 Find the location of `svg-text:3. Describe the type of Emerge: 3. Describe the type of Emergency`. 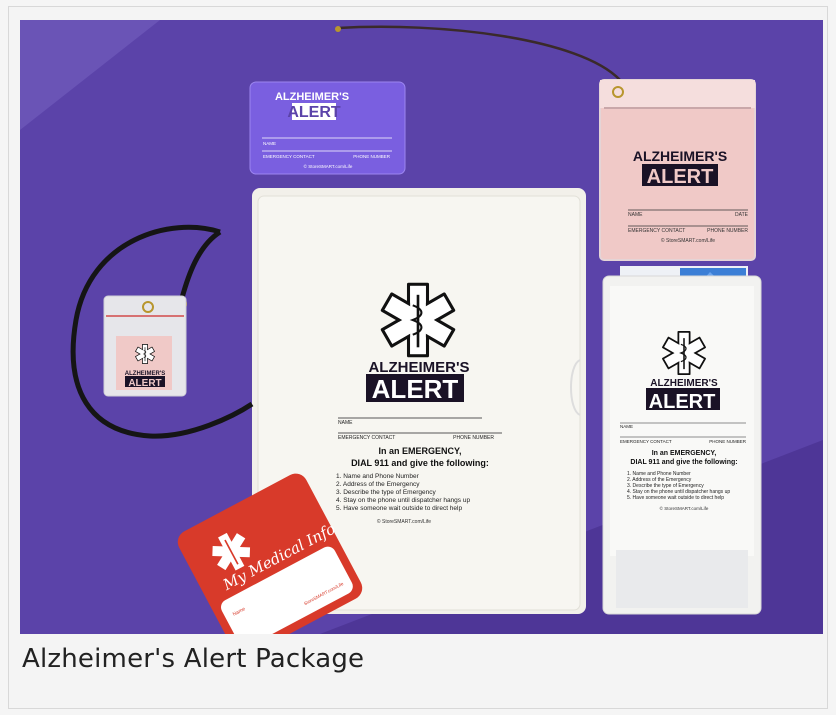

svg-text:3. Describe the type of Emerge: 3. Describe the type of Emergency is located at coordinates (386, 492).